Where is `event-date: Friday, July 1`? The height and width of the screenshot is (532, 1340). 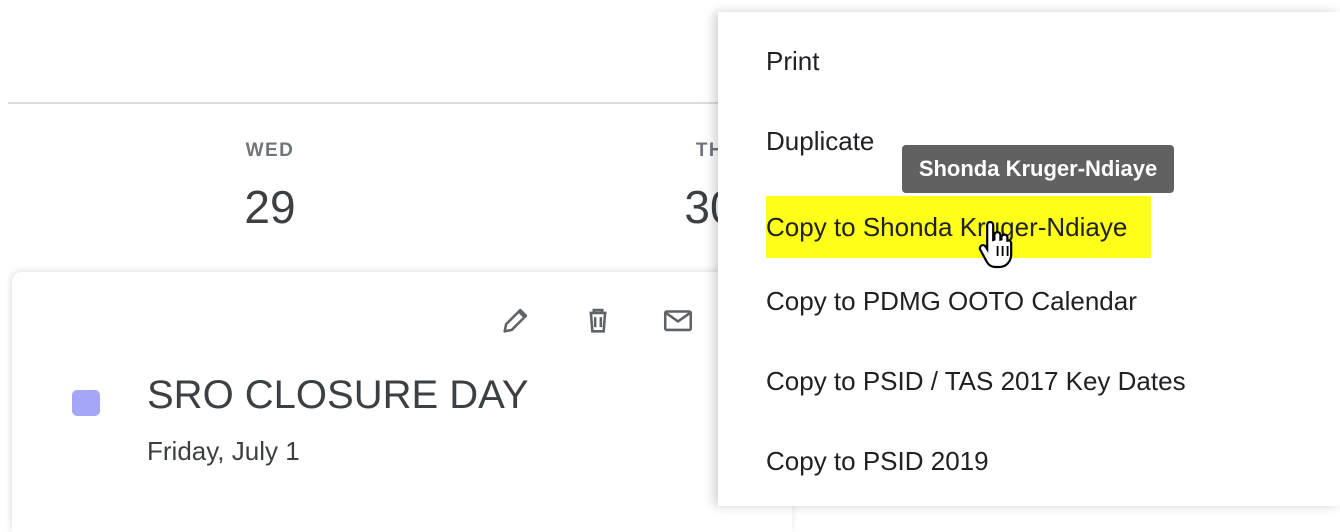 event-date: Friday, July 1 is located at coordinates (223, 451).